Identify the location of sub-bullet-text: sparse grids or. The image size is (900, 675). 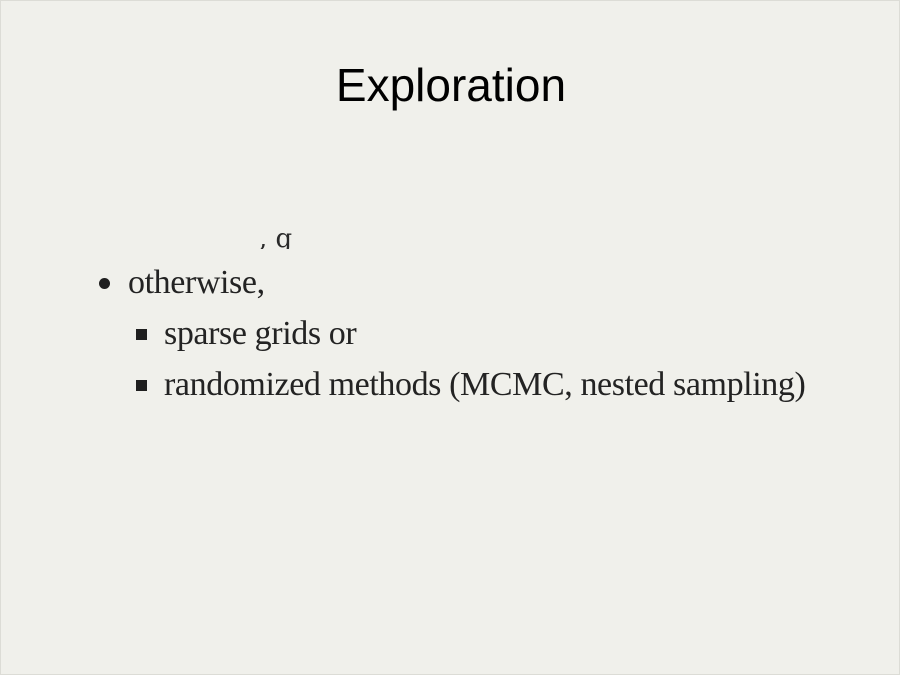
(260, 333).